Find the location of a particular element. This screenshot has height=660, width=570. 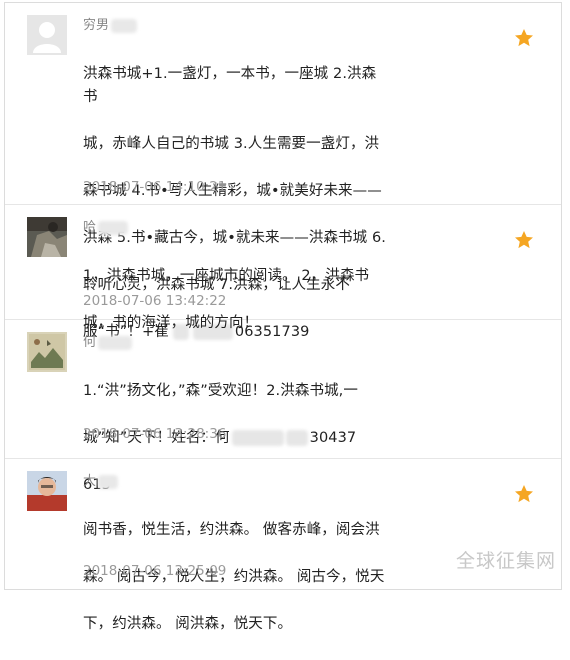

timestamp: 2018-07-06 14:10:21 is located at coordinates (155, 187).